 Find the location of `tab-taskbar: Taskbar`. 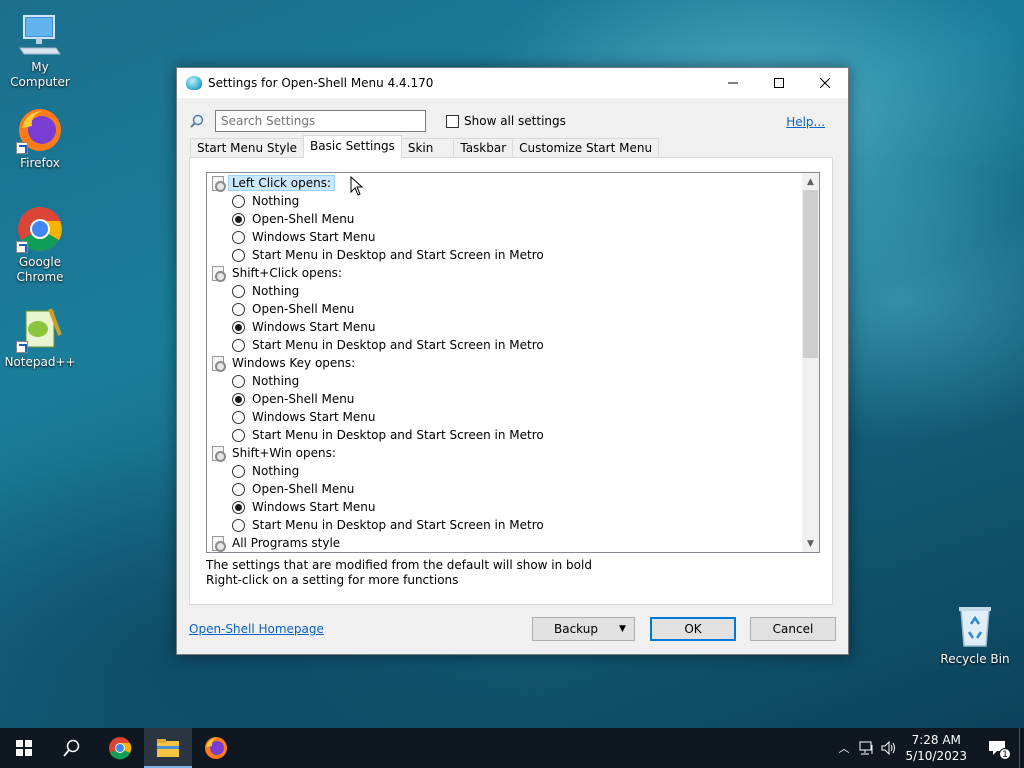

tab-taskbar: Taskbar is located at coordinates (483, 148).